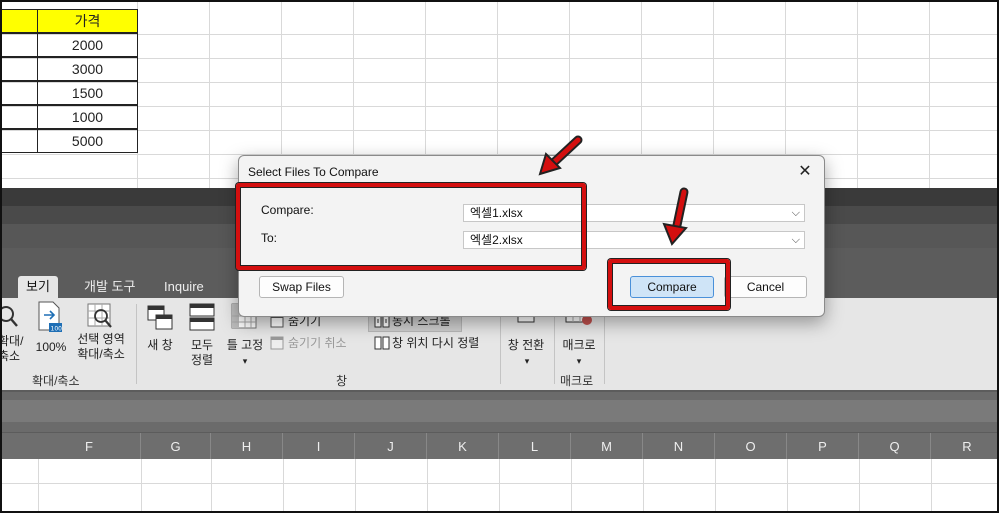 This screenshot has height=513, width=999. I want to click on compare-file-select: 엑셀1.xlsx ⌵, so click(634, 213).